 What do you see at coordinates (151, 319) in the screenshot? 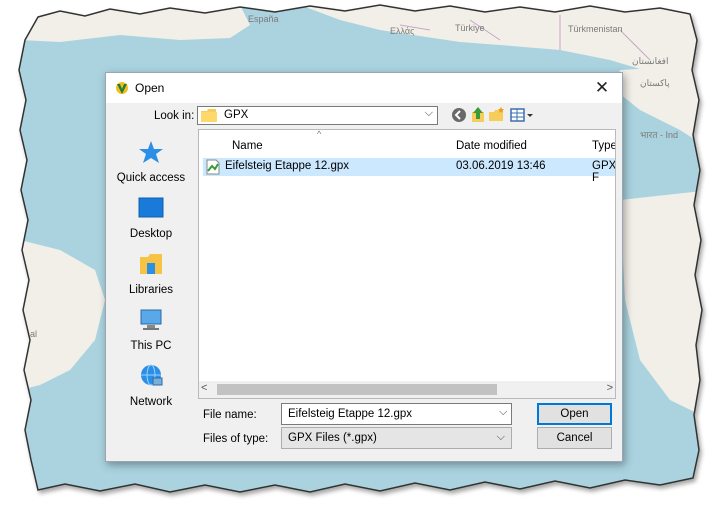
I see `computer-icon` at bounding box center [151, 319].